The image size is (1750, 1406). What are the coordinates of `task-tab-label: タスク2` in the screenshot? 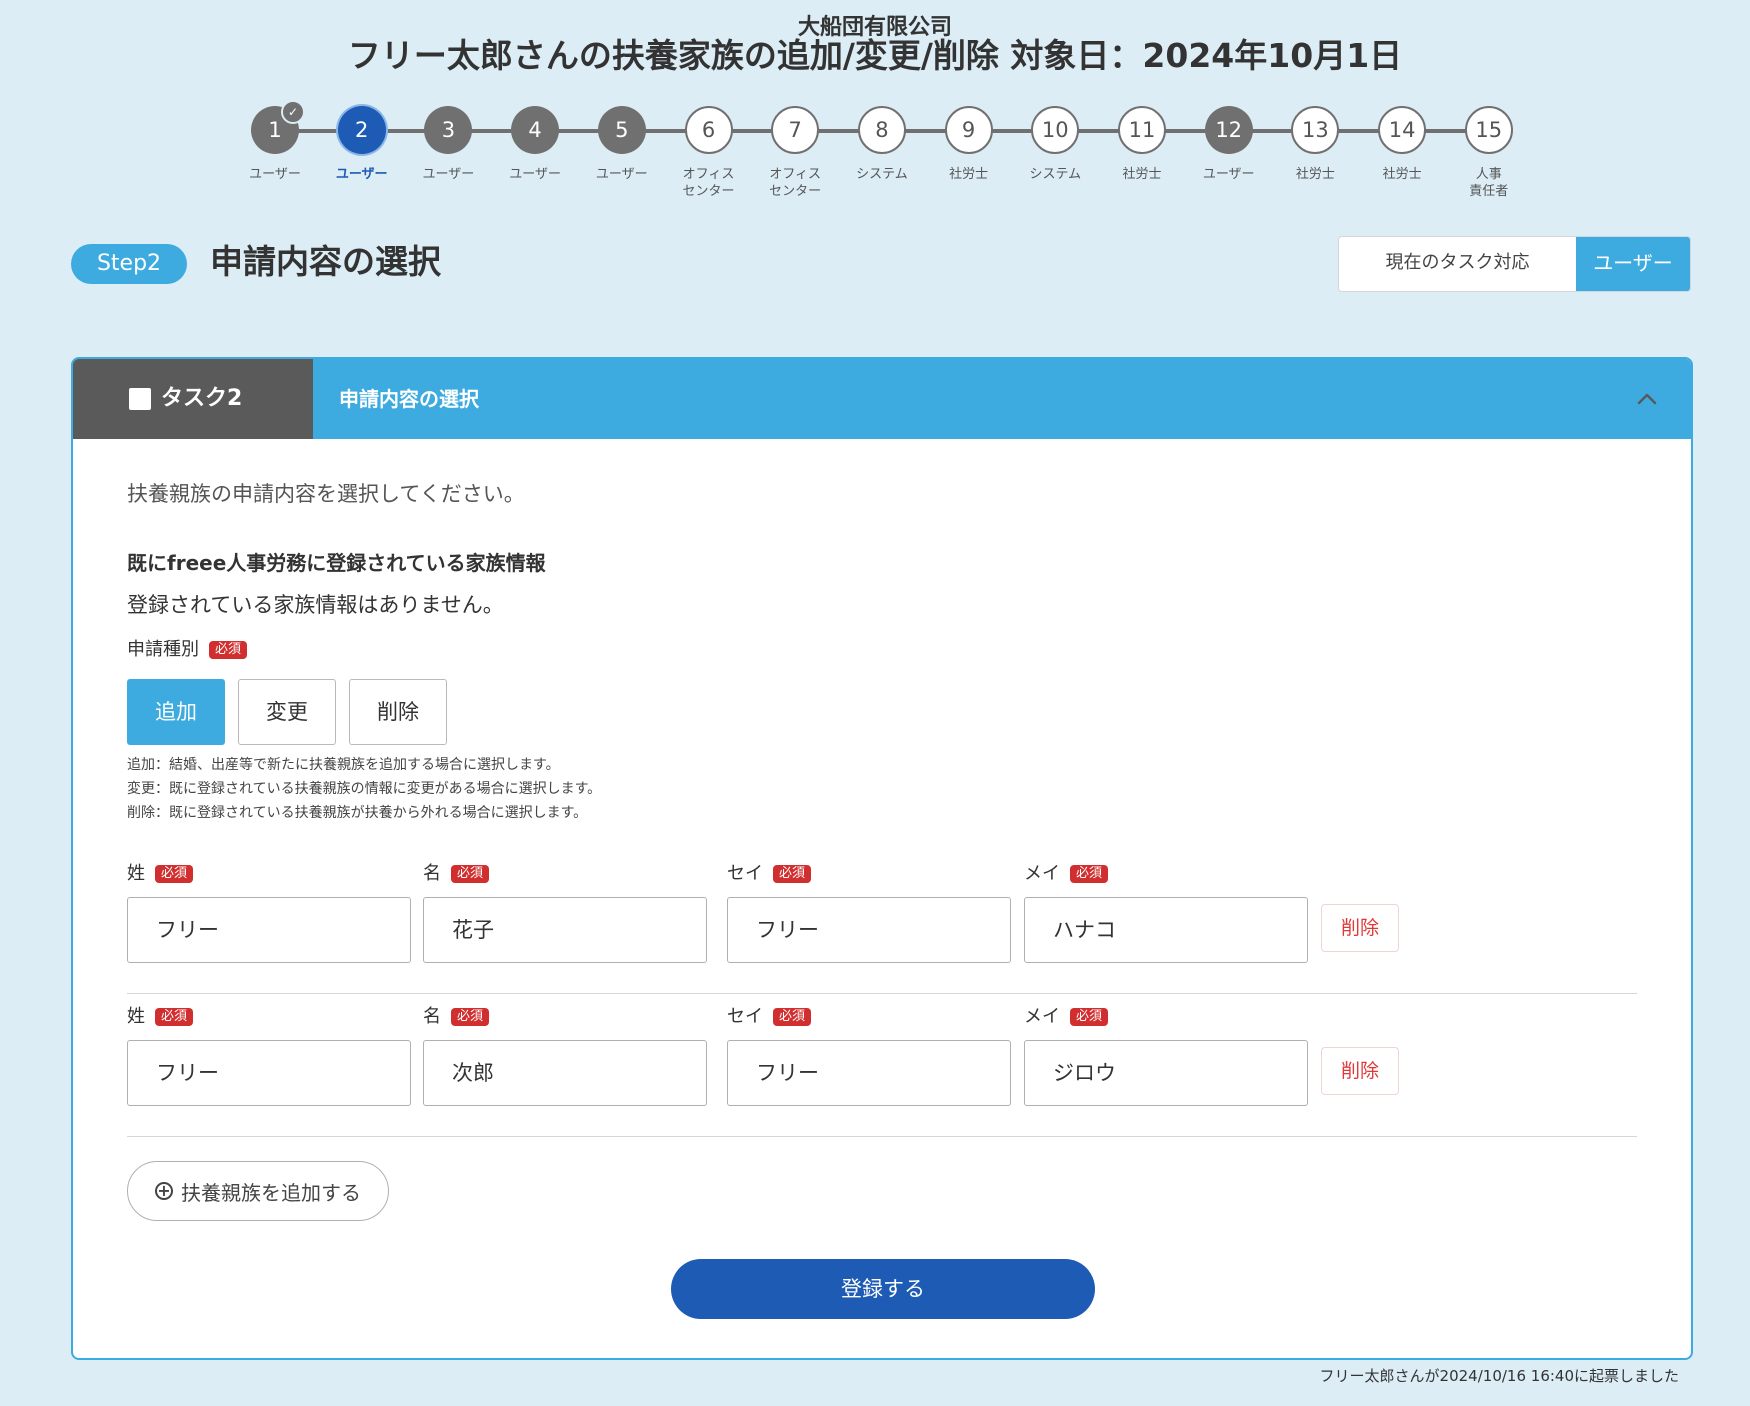 It's located at (202, 398).